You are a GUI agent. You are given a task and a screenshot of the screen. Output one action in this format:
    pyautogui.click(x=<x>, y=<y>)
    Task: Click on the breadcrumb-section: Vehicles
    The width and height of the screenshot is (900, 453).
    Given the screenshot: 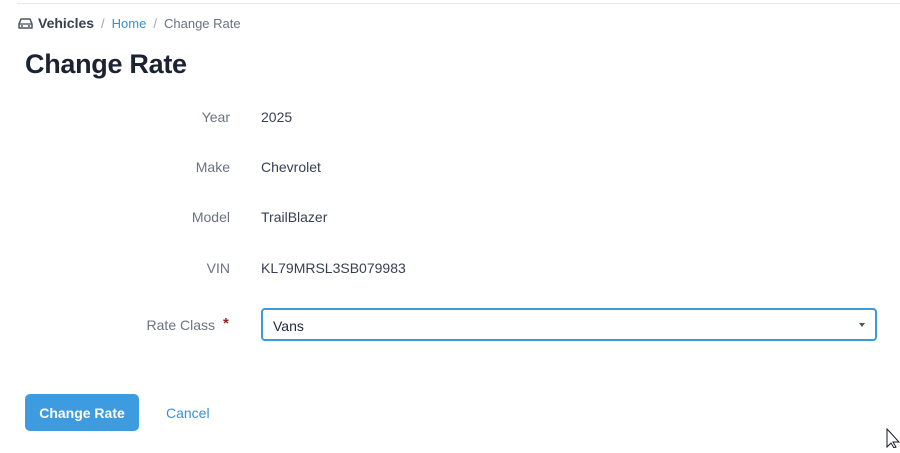 What is the action you would take?
    pyautogui.click(x=66, y=23)
    